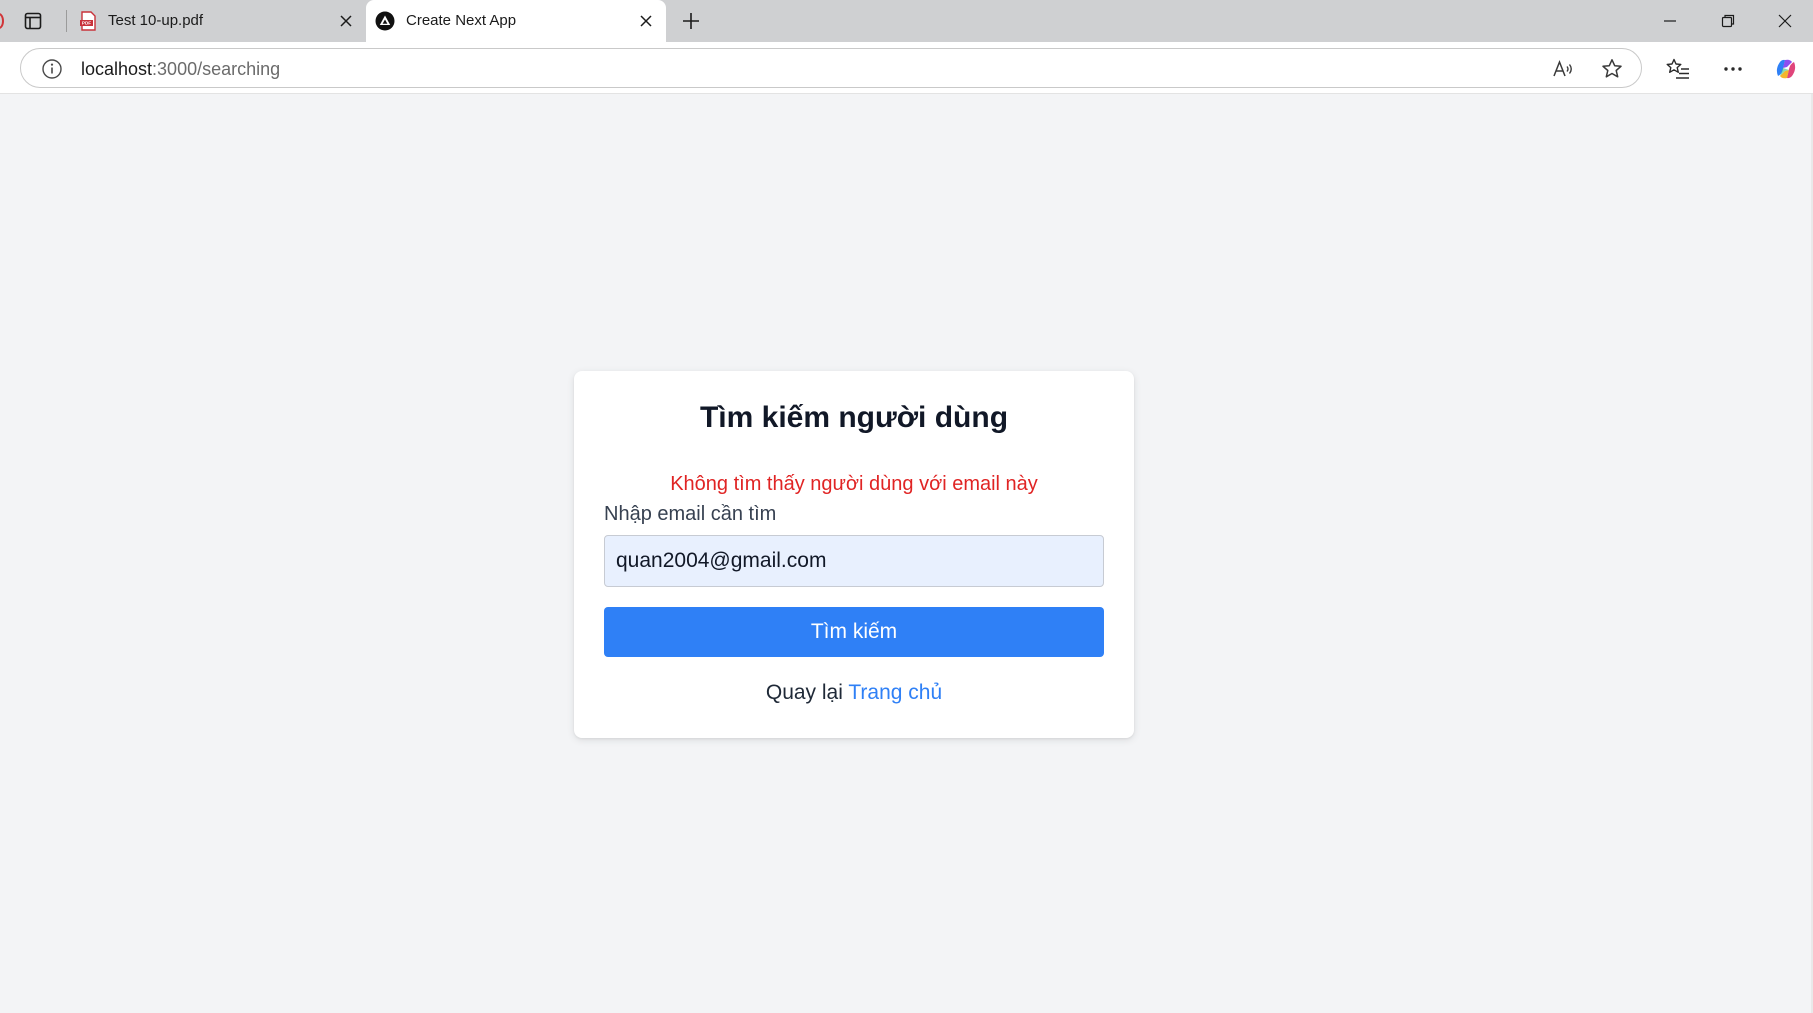  What do you see at coordinates (218, 21) in the screenshot?
I see `tab-pdf: PDF Test 10-up.pdf` at bounding box center [218, 21].